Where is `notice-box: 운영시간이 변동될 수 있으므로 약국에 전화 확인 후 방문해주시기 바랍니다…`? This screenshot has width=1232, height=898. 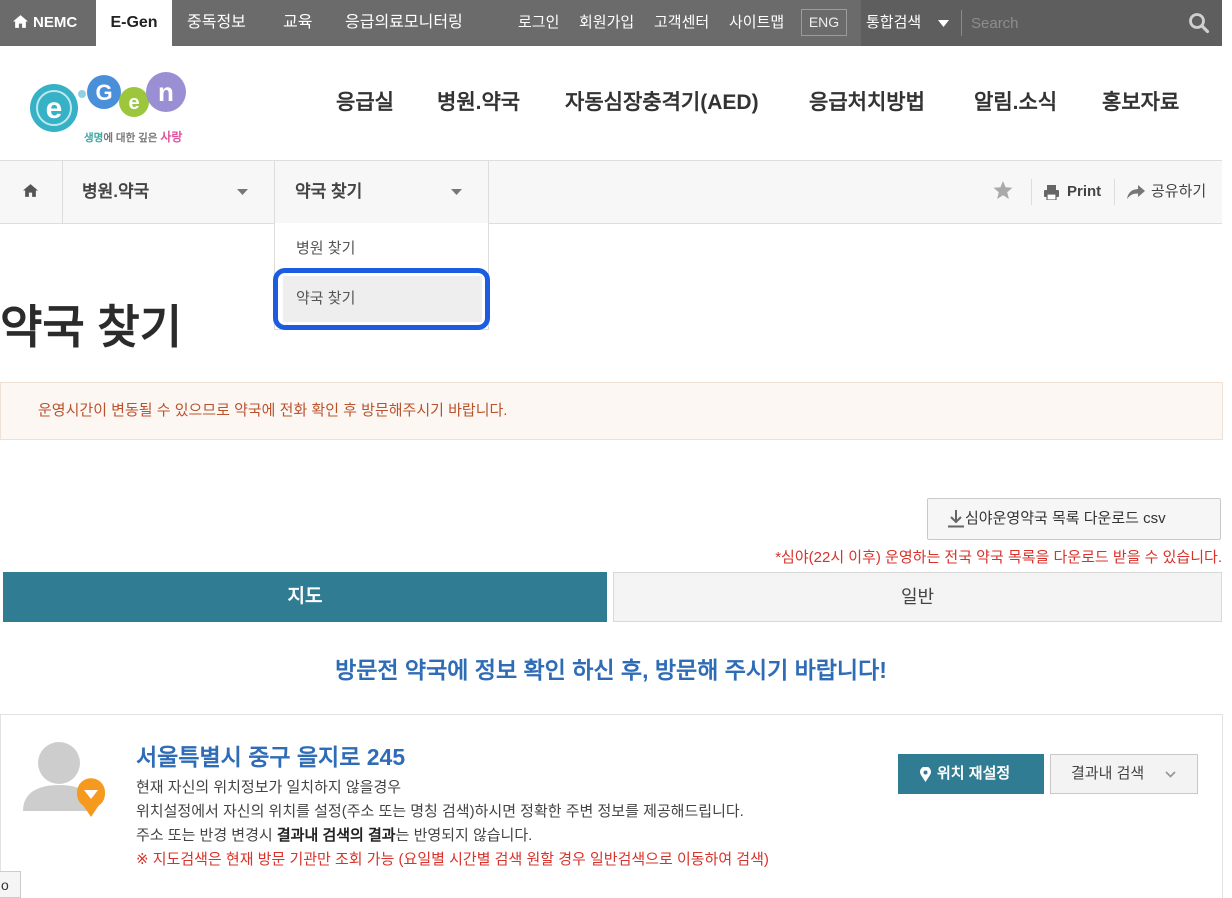
notice-box: 운영시간이 변동될 수 있으므로 약국에 전화 확인 후 방문해주시기 바랍니다… is located at coordinates (611, 411).